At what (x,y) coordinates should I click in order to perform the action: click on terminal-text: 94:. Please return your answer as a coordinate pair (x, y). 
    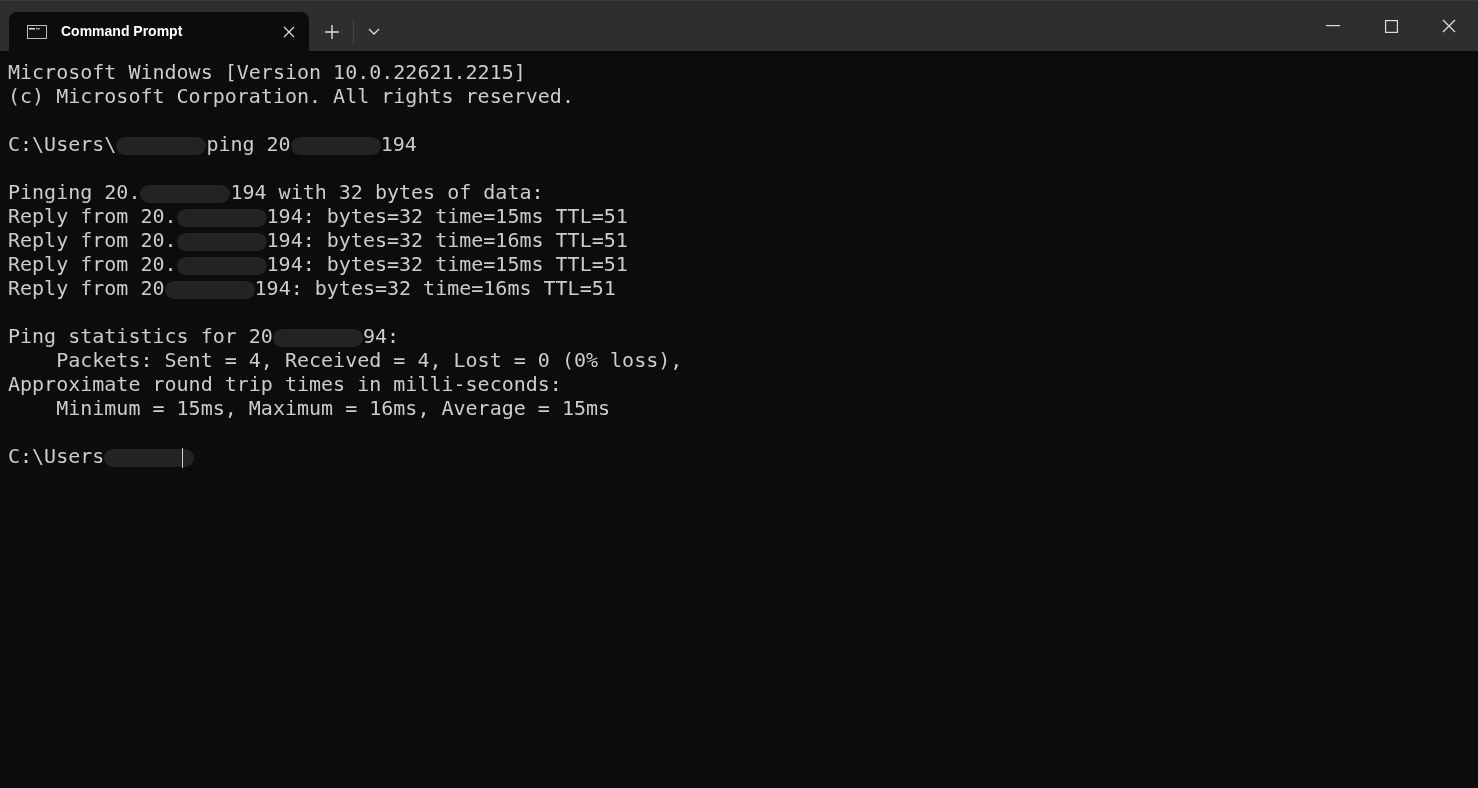
    Looking at the image, I should click on (381, 336).